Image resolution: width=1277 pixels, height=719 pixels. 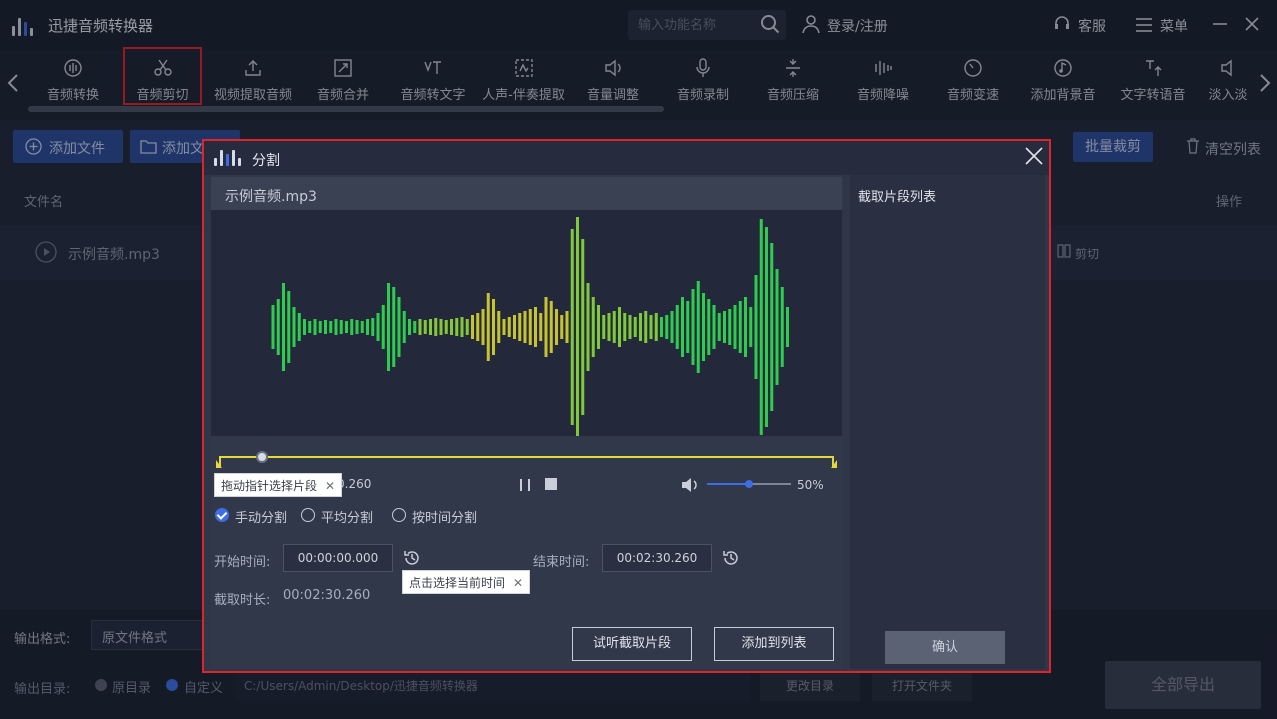 What do you see at coordinates (457, 583) in the screenshot?
I see `clock-hint-text: 点击选择当前时间` at bounding box center [457, 583].